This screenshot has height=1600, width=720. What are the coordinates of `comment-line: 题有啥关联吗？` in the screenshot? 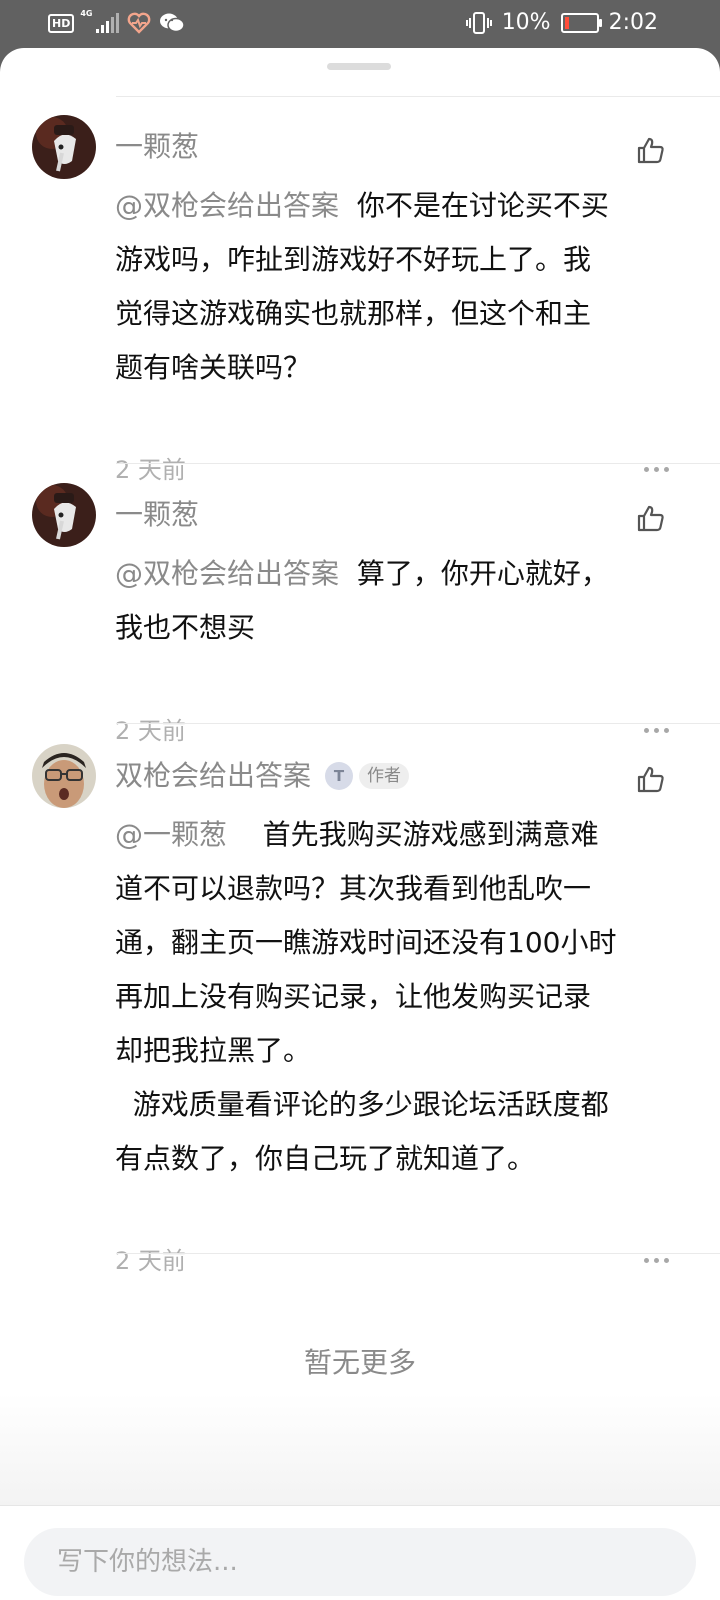 It's located at (213, 367).